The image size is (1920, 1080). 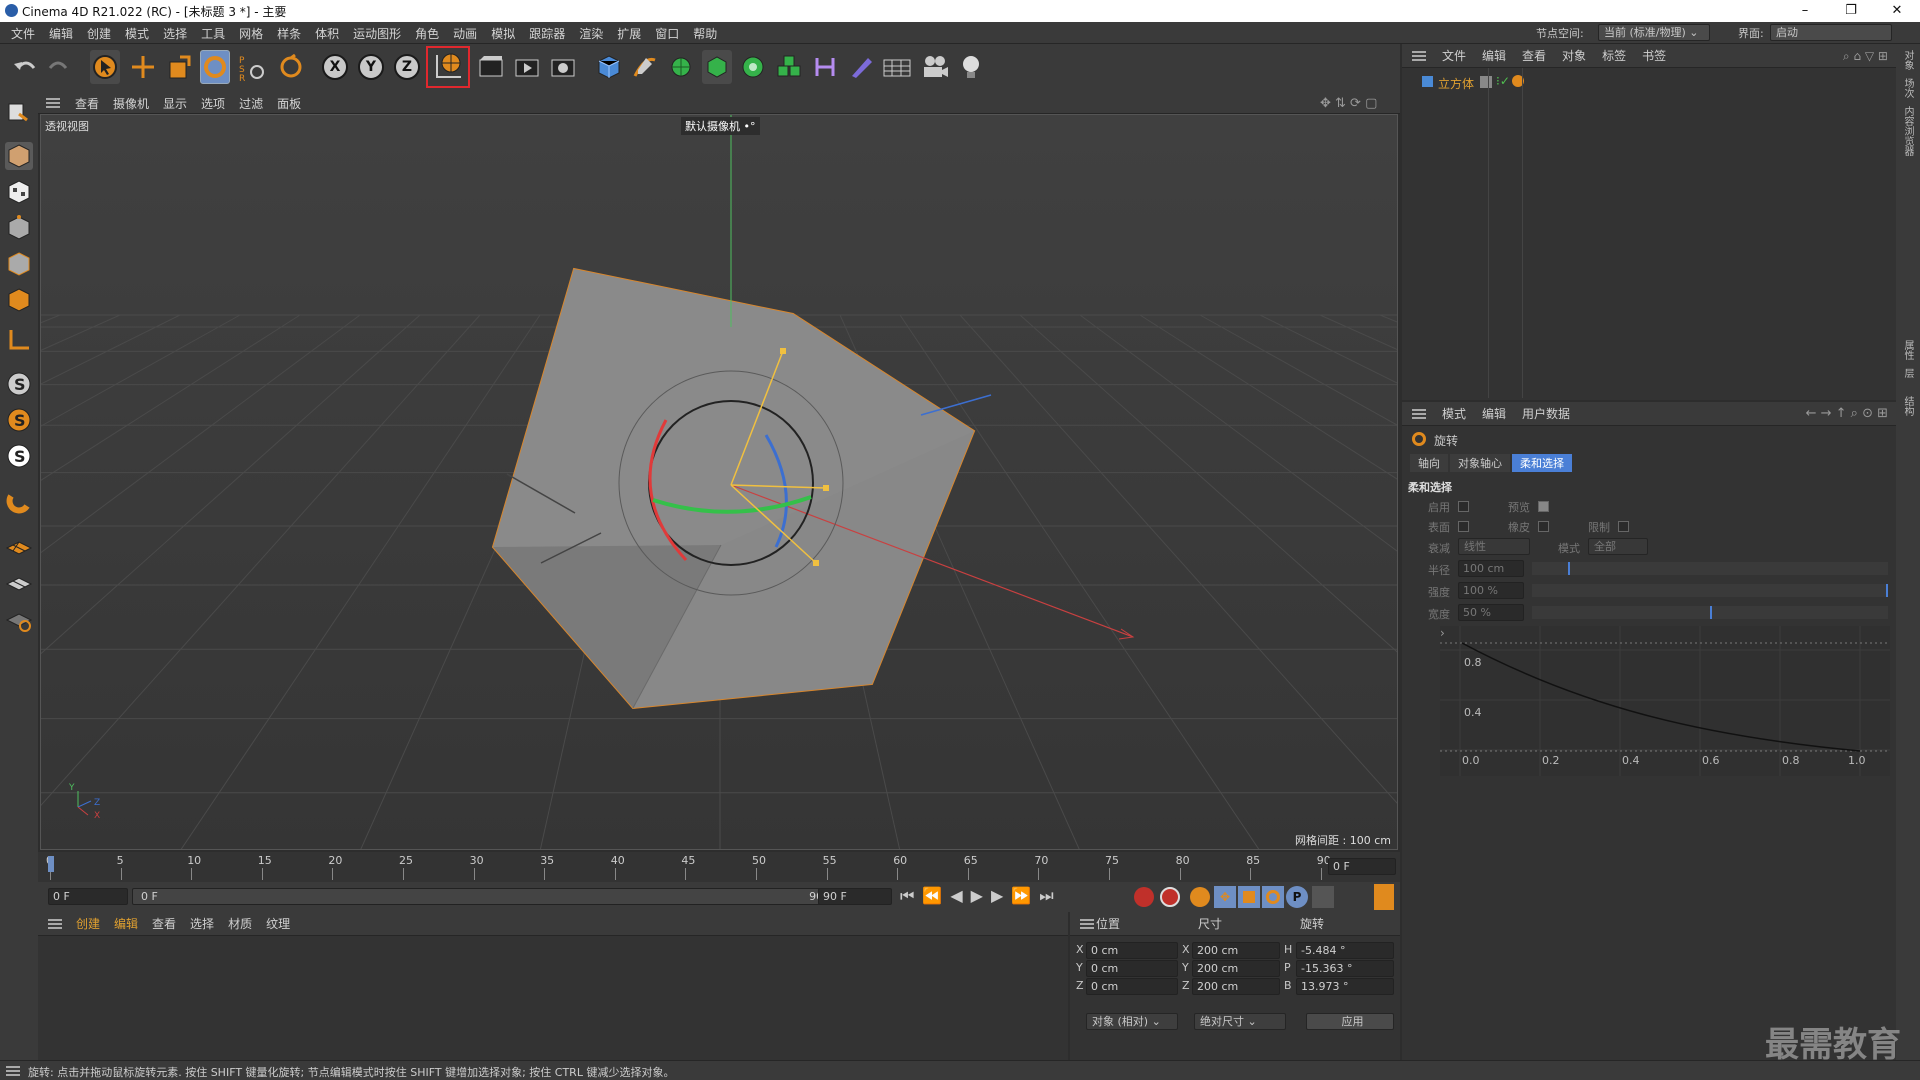 What do you see at coordinates (87, 103) in the screenshot?
I see `viewport-menu-item: 查看` at bounding box center [87, 103].